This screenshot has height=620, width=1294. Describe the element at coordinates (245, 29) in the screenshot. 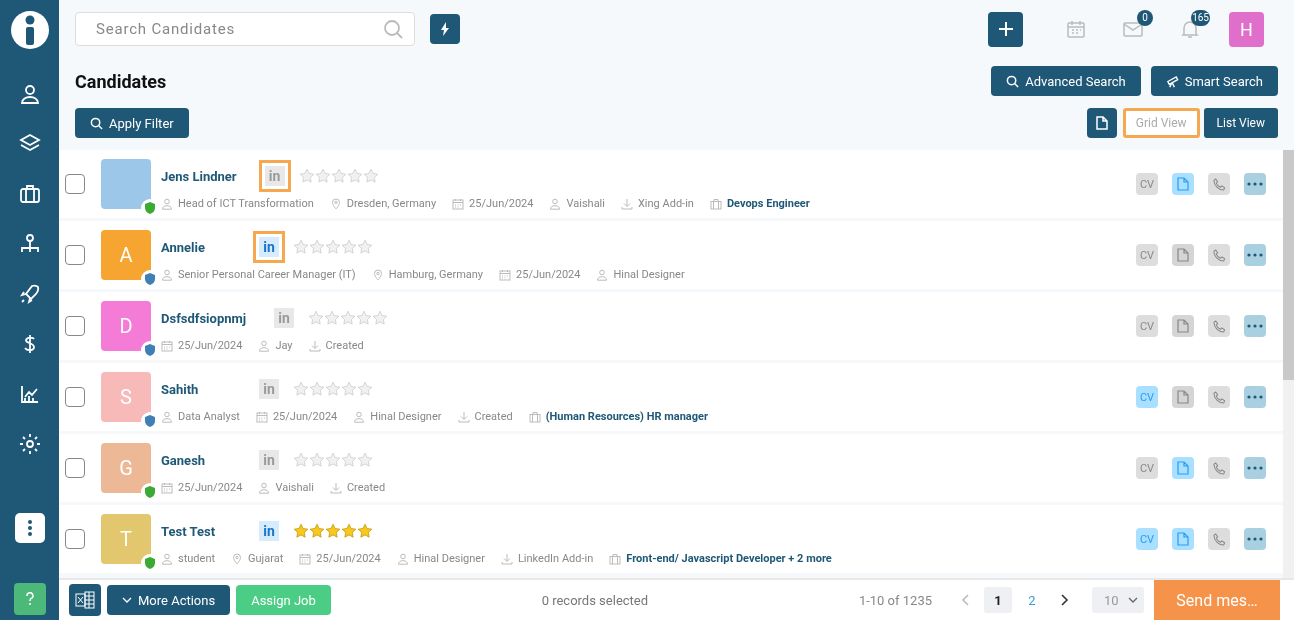

I see `search-field: Search Candidates` at that location.